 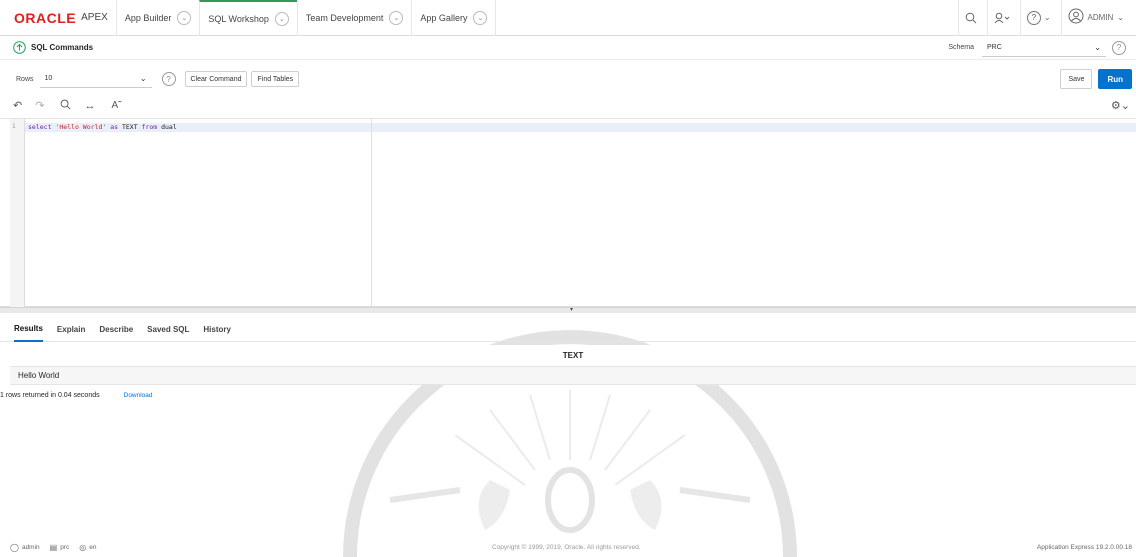 I want to click on page-title: SQL Commands, so click(x=62, y=47).